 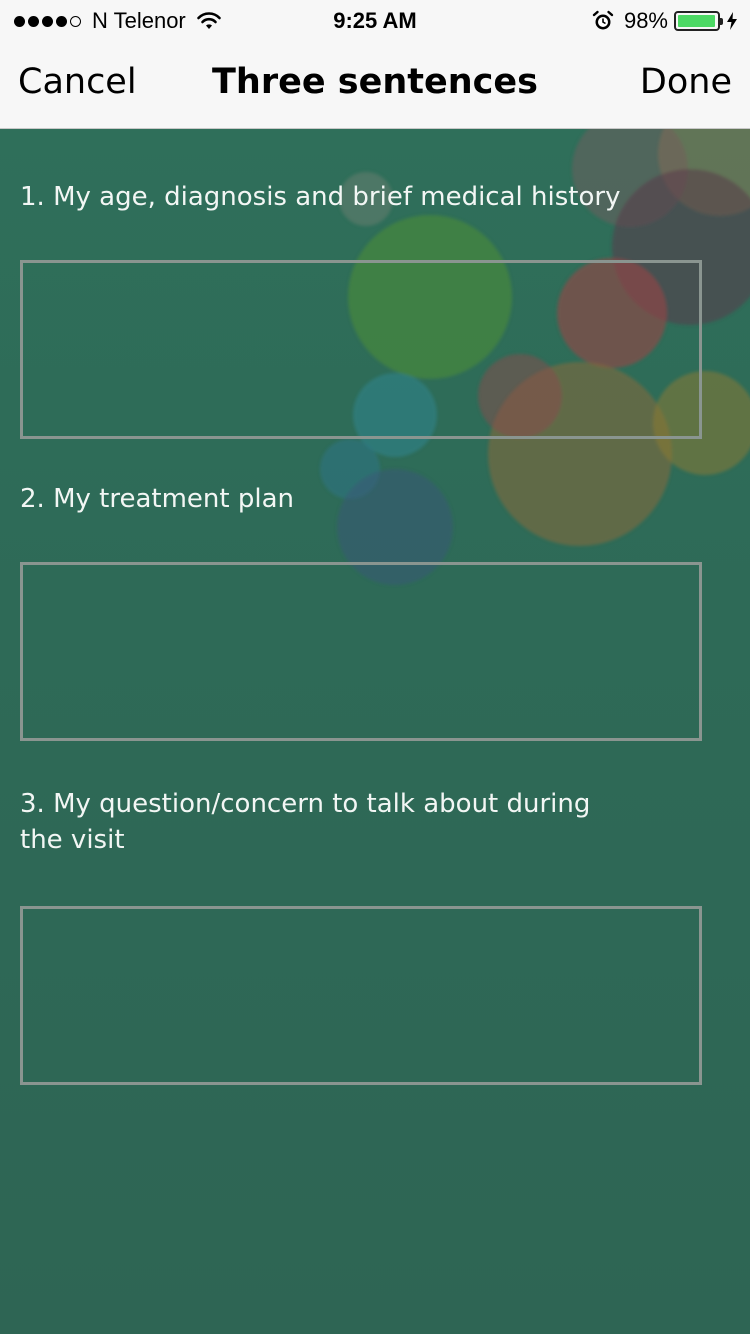 What do you see at coordinates (77, 82) in the screenshot?
I see `cancel-button: Cancel` at bounding box center [77, 82].